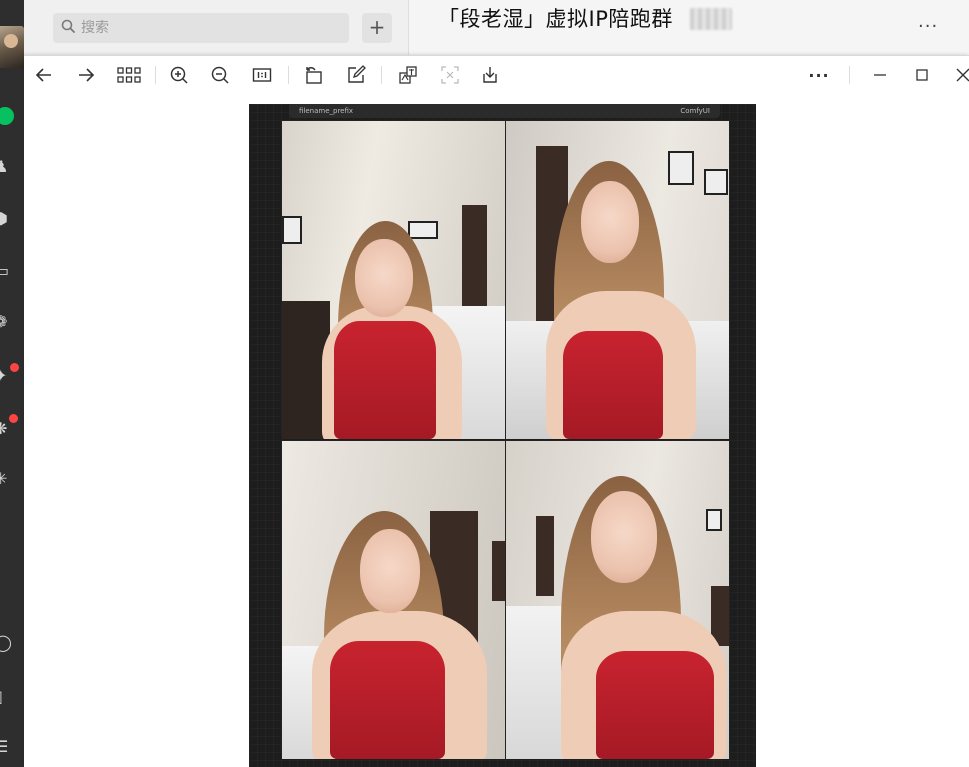  Describe the element at coordinates (450, 75) in the screenshot. I see `extract-text-icon` at that location.